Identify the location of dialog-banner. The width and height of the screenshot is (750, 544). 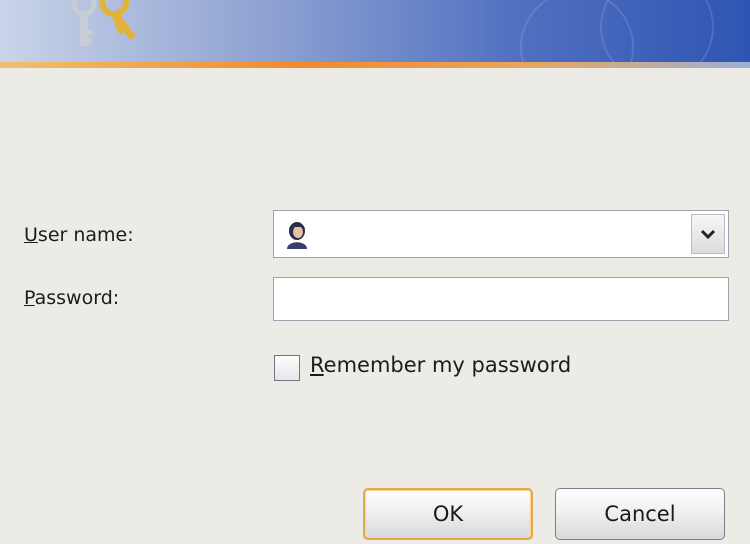
(375, 34).